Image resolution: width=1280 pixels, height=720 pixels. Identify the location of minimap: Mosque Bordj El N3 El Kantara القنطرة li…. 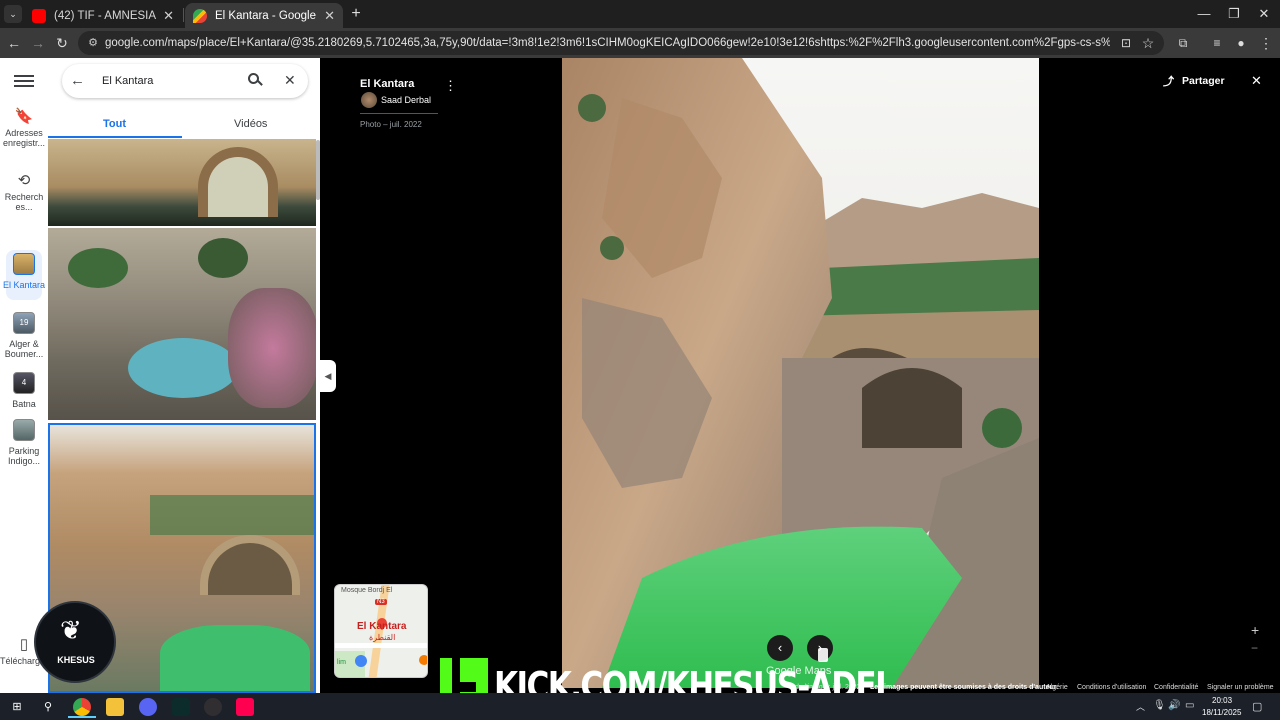
(381, 631).